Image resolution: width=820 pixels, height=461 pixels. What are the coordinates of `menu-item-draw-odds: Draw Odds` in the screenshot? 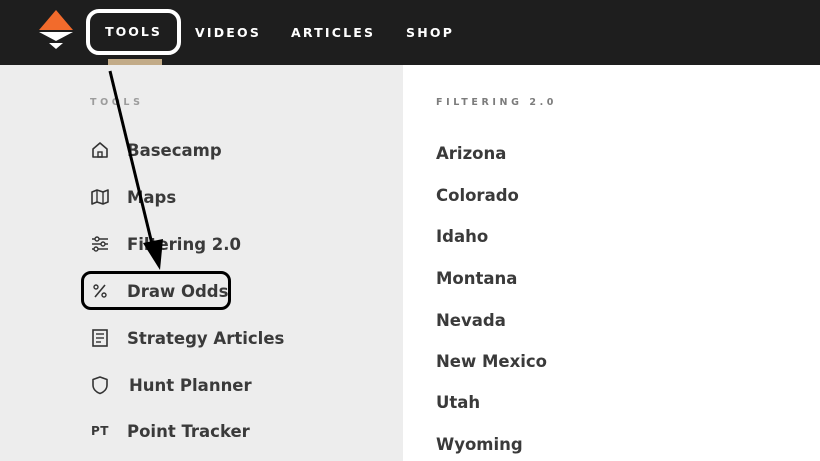 It's located at (158, 291).